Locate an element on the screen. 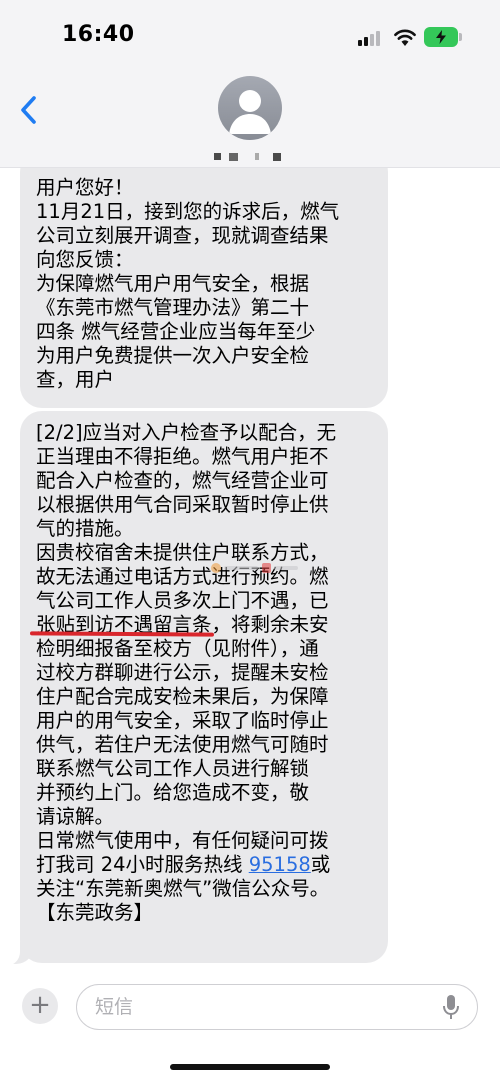  marked-line-rest: ，将剩余未安 is located at coordinates (270, 624).